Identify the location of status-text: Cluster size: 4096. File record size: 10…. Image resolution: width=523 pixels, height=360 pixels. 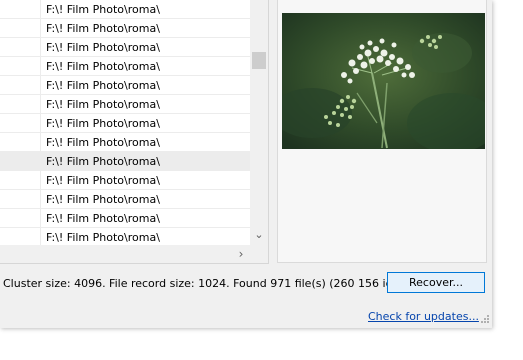
(215, 283).